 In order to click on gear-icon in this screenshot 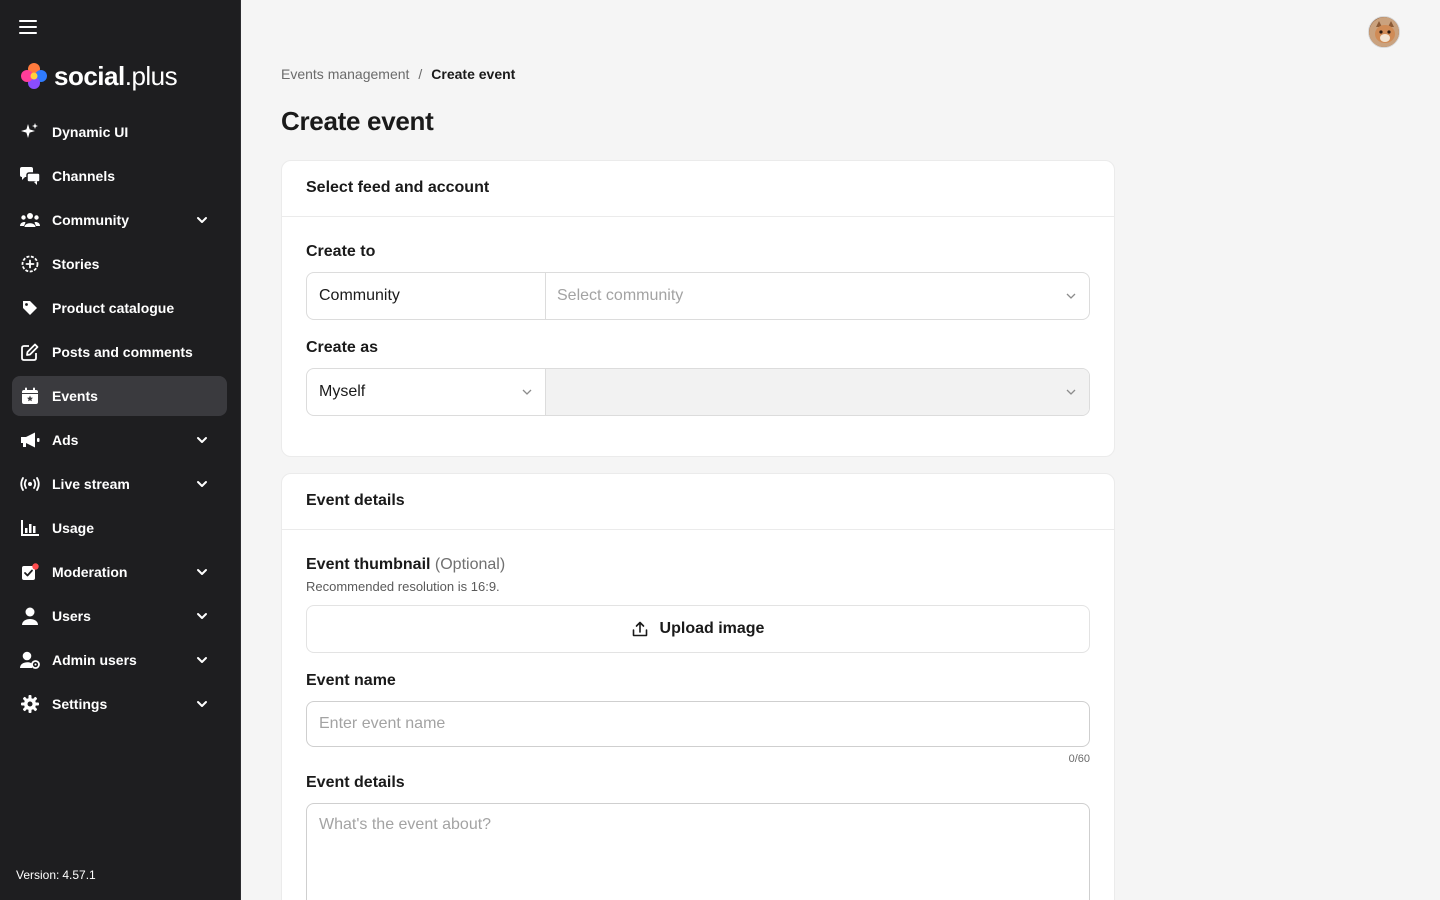, I will do `click(30, 704)`.